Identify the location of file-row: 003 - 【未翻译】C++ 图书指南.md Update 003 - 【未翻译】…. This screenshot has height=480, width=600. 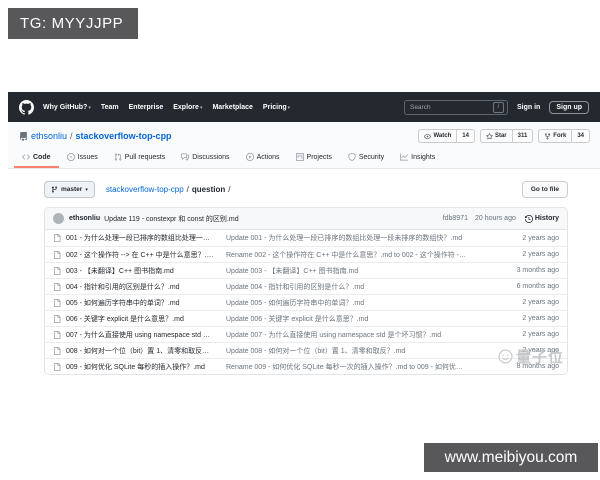
(306, 270).